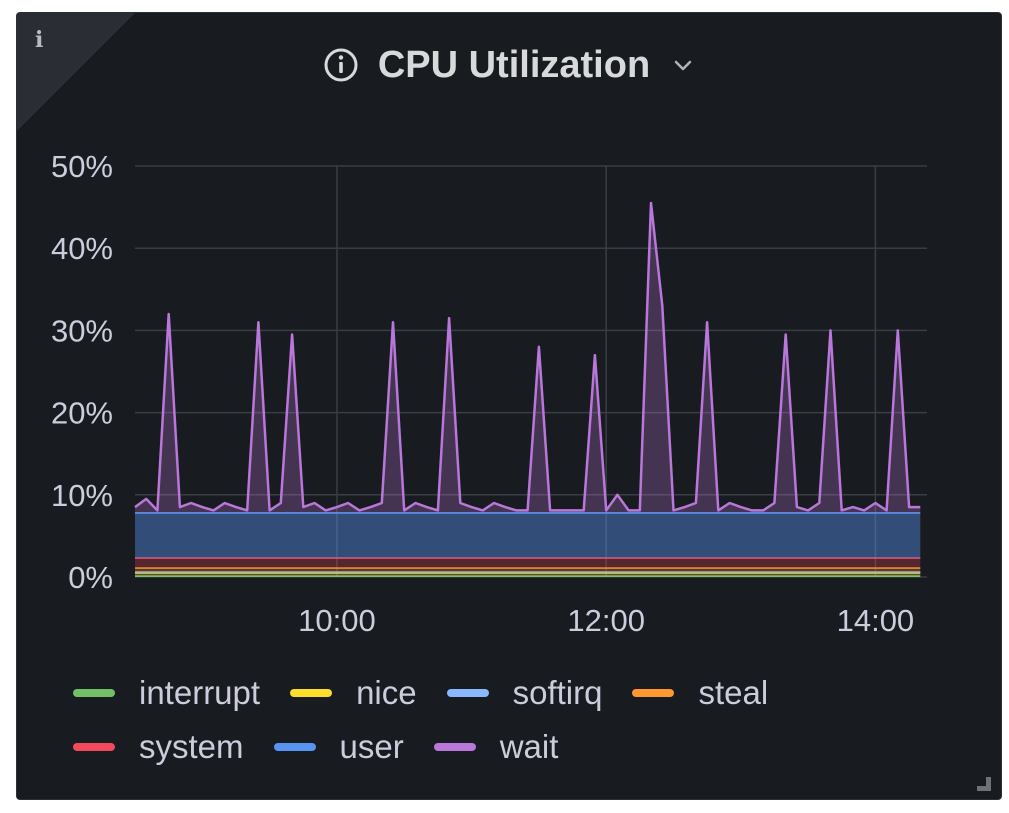  Describe the element at coordinates (337, 620) in the screenshot. I see `x-tick-label: 10:00` at that location.